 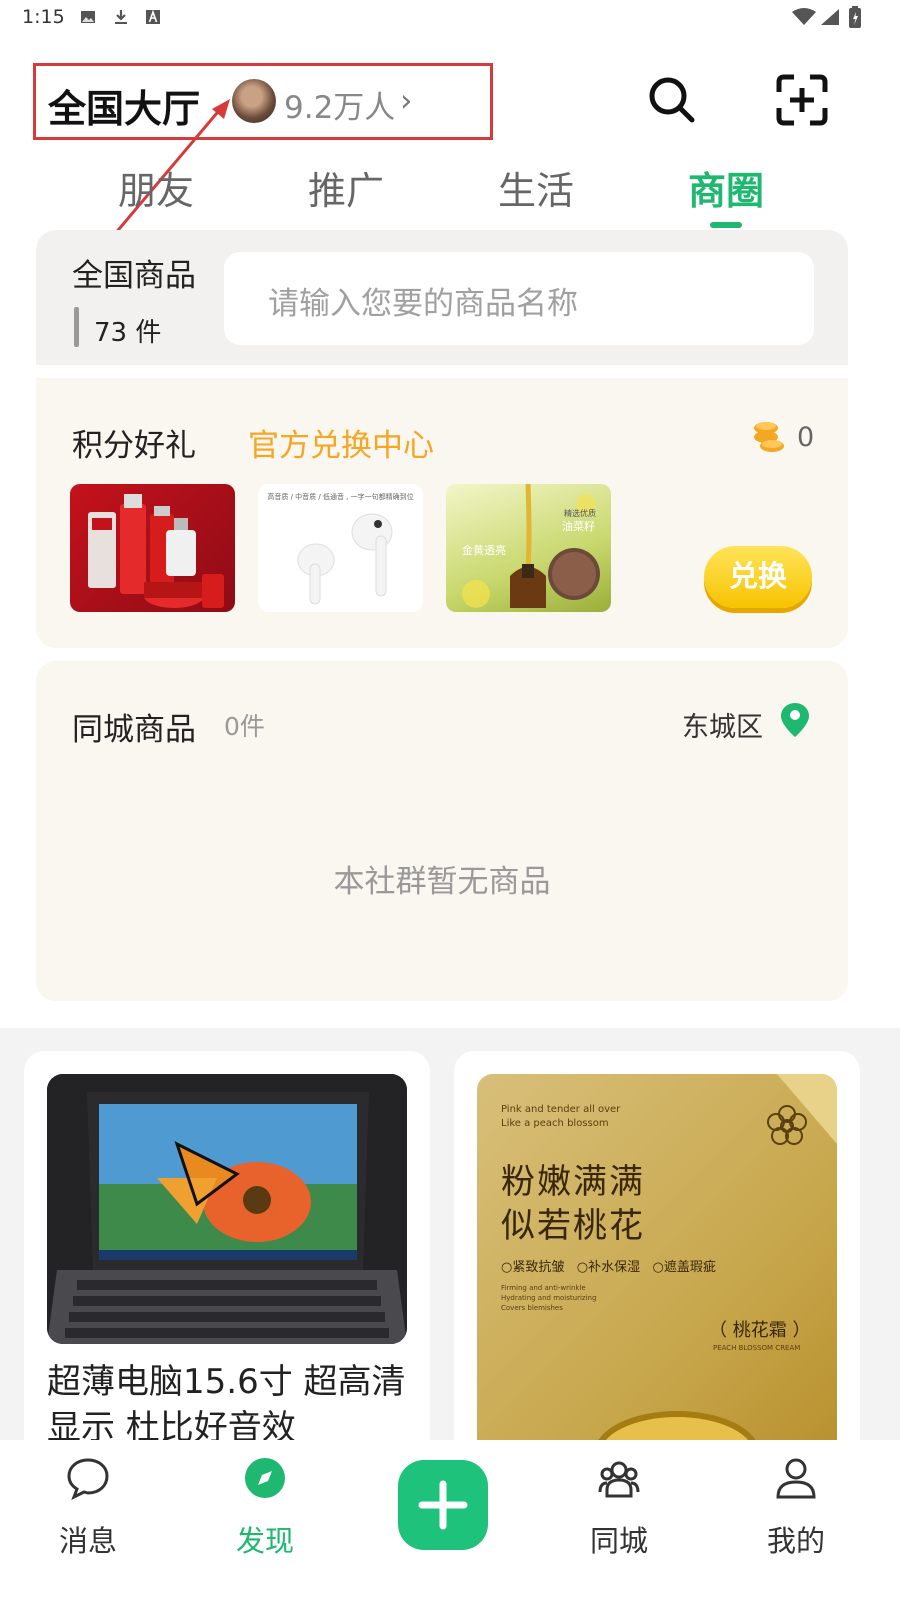 What do you see at coordinates (760, 1330) in the screenshot?
I see `poster-product-name: （ 桃花霜 ）` at bounding box center [760, 1330].